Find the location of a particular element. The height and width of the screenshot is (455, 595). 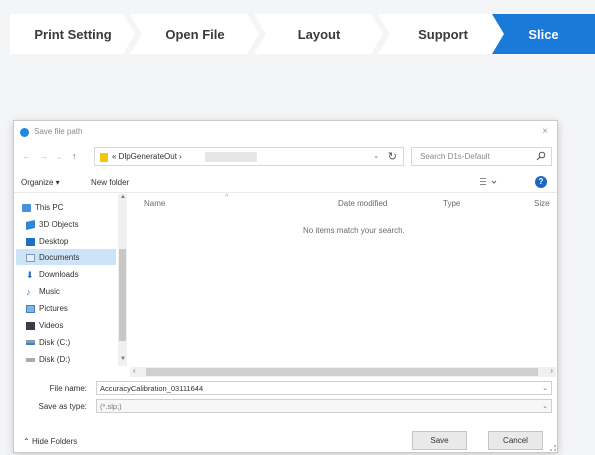

column-name: Name is located at coordinates (154, 203).